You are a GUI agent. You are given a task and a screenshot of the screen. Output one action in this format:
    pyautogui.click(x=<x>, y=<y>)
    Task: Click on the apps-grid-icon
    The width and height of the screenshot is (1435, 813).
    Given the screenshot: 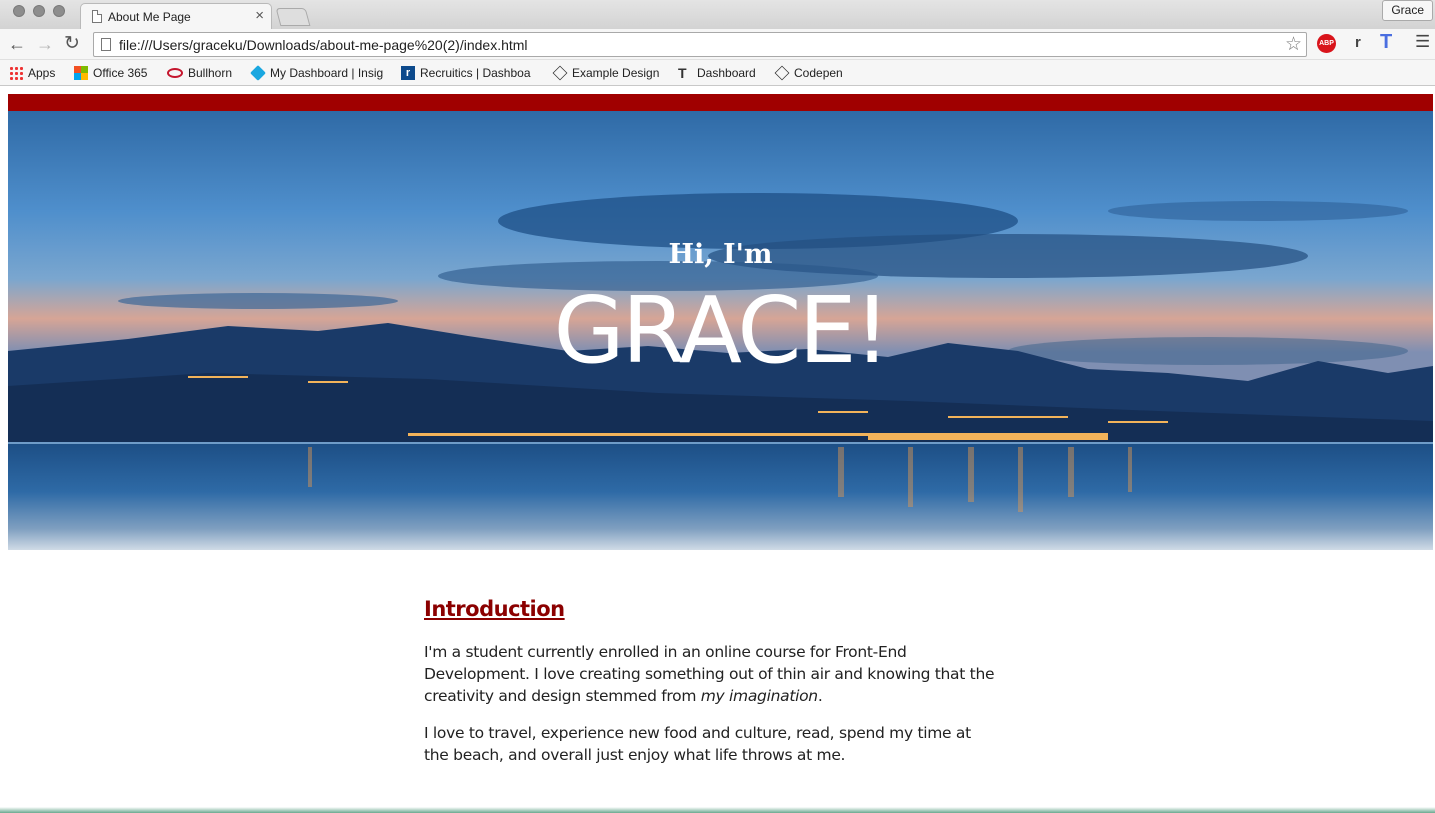 What is the action you would take?
    pyautogui.click(x=16, y=73)
    